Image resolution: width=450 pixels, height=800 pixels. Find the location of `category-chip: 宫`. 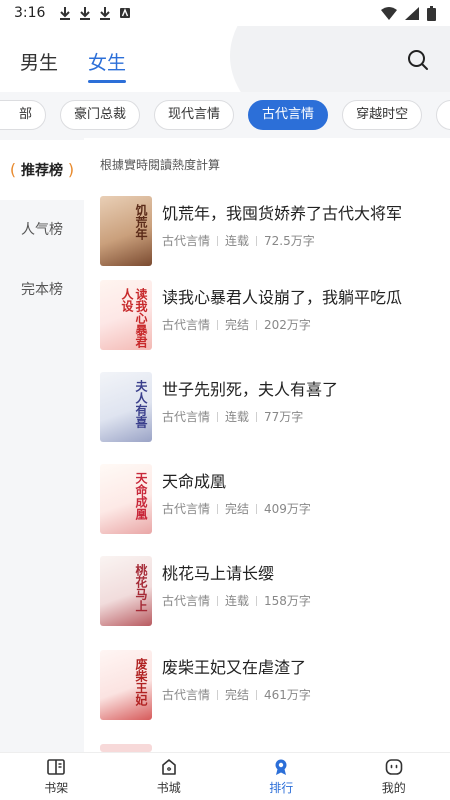

category-chip: 宫 is located at coordinates (443, 115).